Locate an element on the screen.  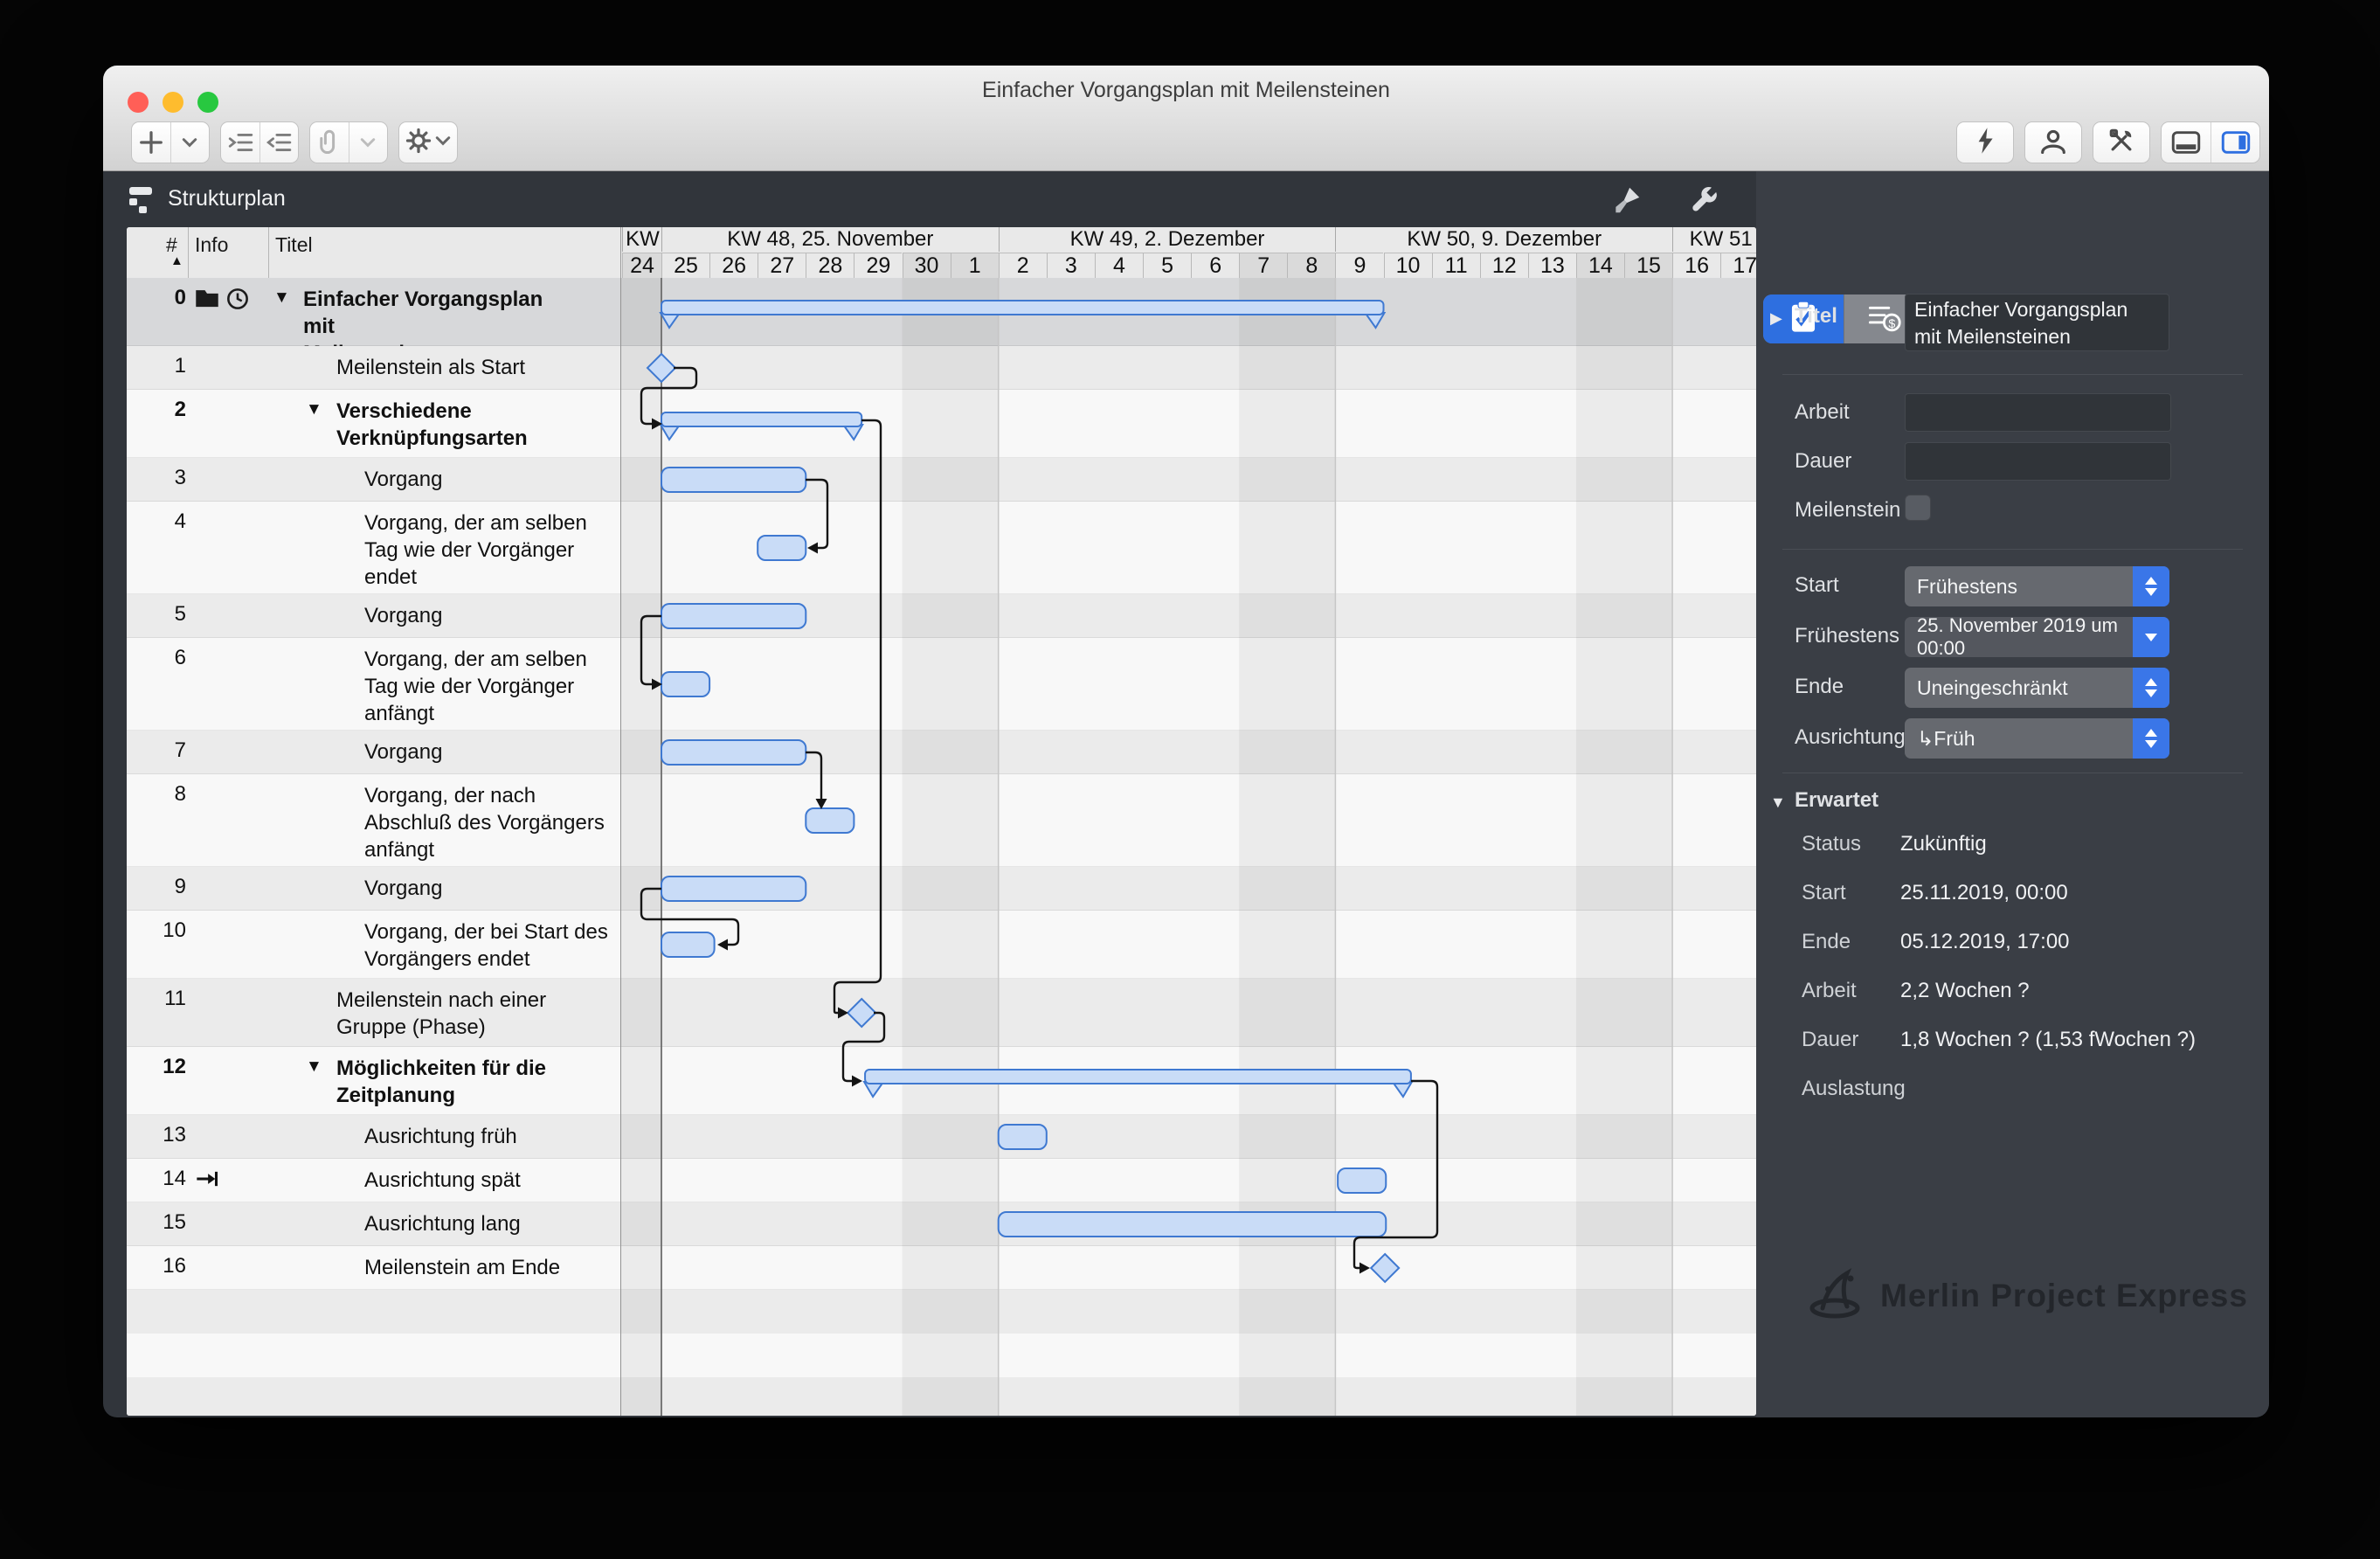
add-icon is located at coordinates (151, 142).